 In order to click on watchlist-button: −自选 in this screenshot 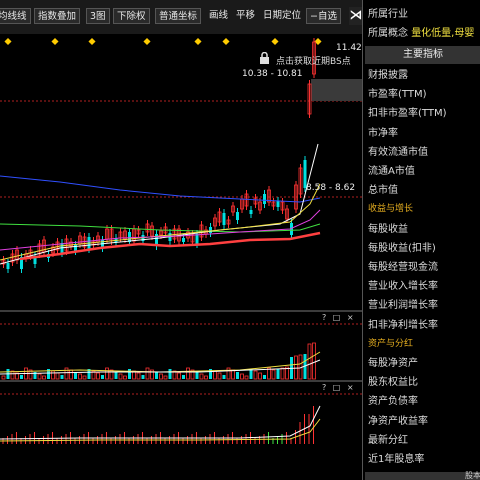, I will do `click(323, 16)`.